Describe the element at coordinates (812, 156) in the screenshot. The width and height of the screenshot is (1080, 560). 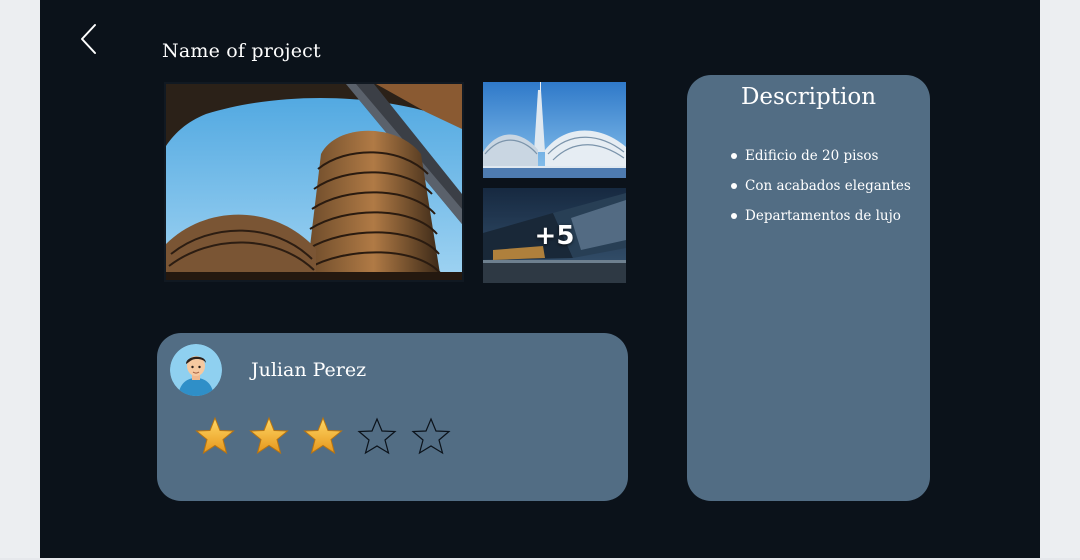
I see `feature-text: Edificio de 20 pisos` at that location.